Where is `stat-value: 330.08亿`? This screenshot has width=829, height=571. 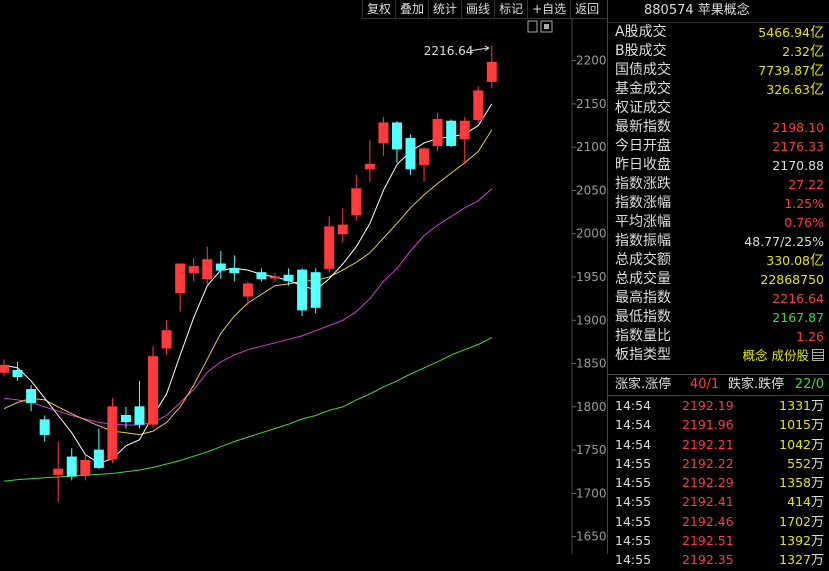
stat-value: 330.08亿 is located at coordinates (795, 261).